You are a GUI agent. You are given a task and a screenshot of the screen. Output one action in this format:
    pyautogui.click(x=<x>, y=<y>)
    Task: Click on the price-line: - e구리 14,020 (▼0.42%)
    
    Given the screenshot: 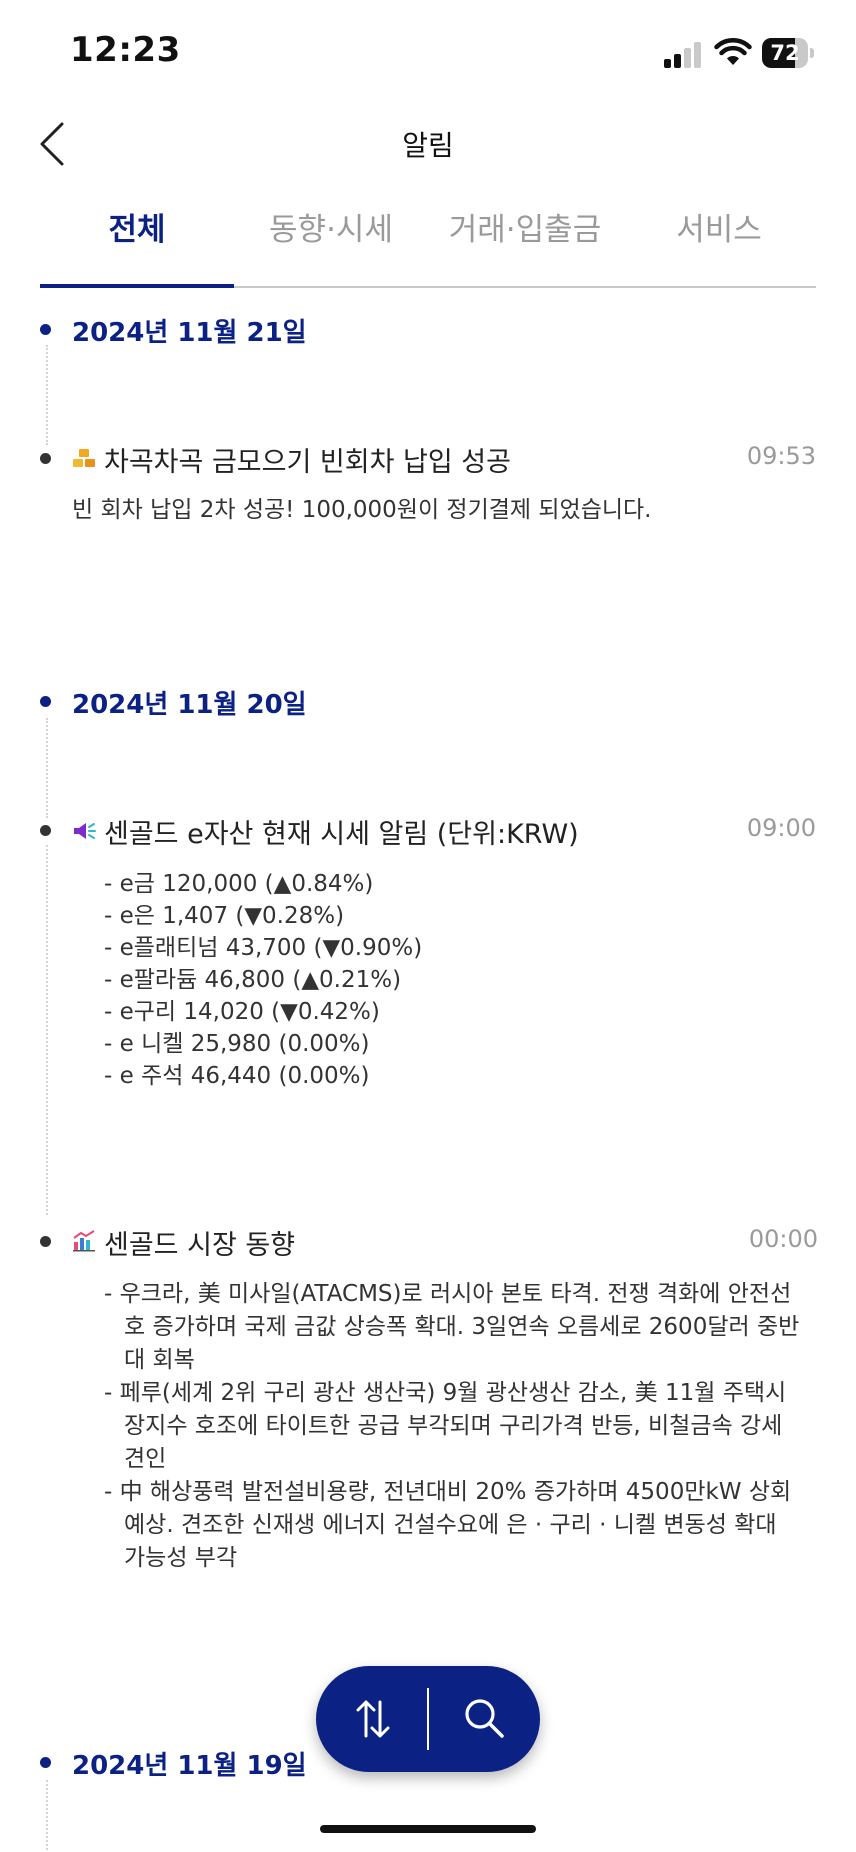 What is the action you would take?
    pyautogui.click(x=242, y=1012)
    